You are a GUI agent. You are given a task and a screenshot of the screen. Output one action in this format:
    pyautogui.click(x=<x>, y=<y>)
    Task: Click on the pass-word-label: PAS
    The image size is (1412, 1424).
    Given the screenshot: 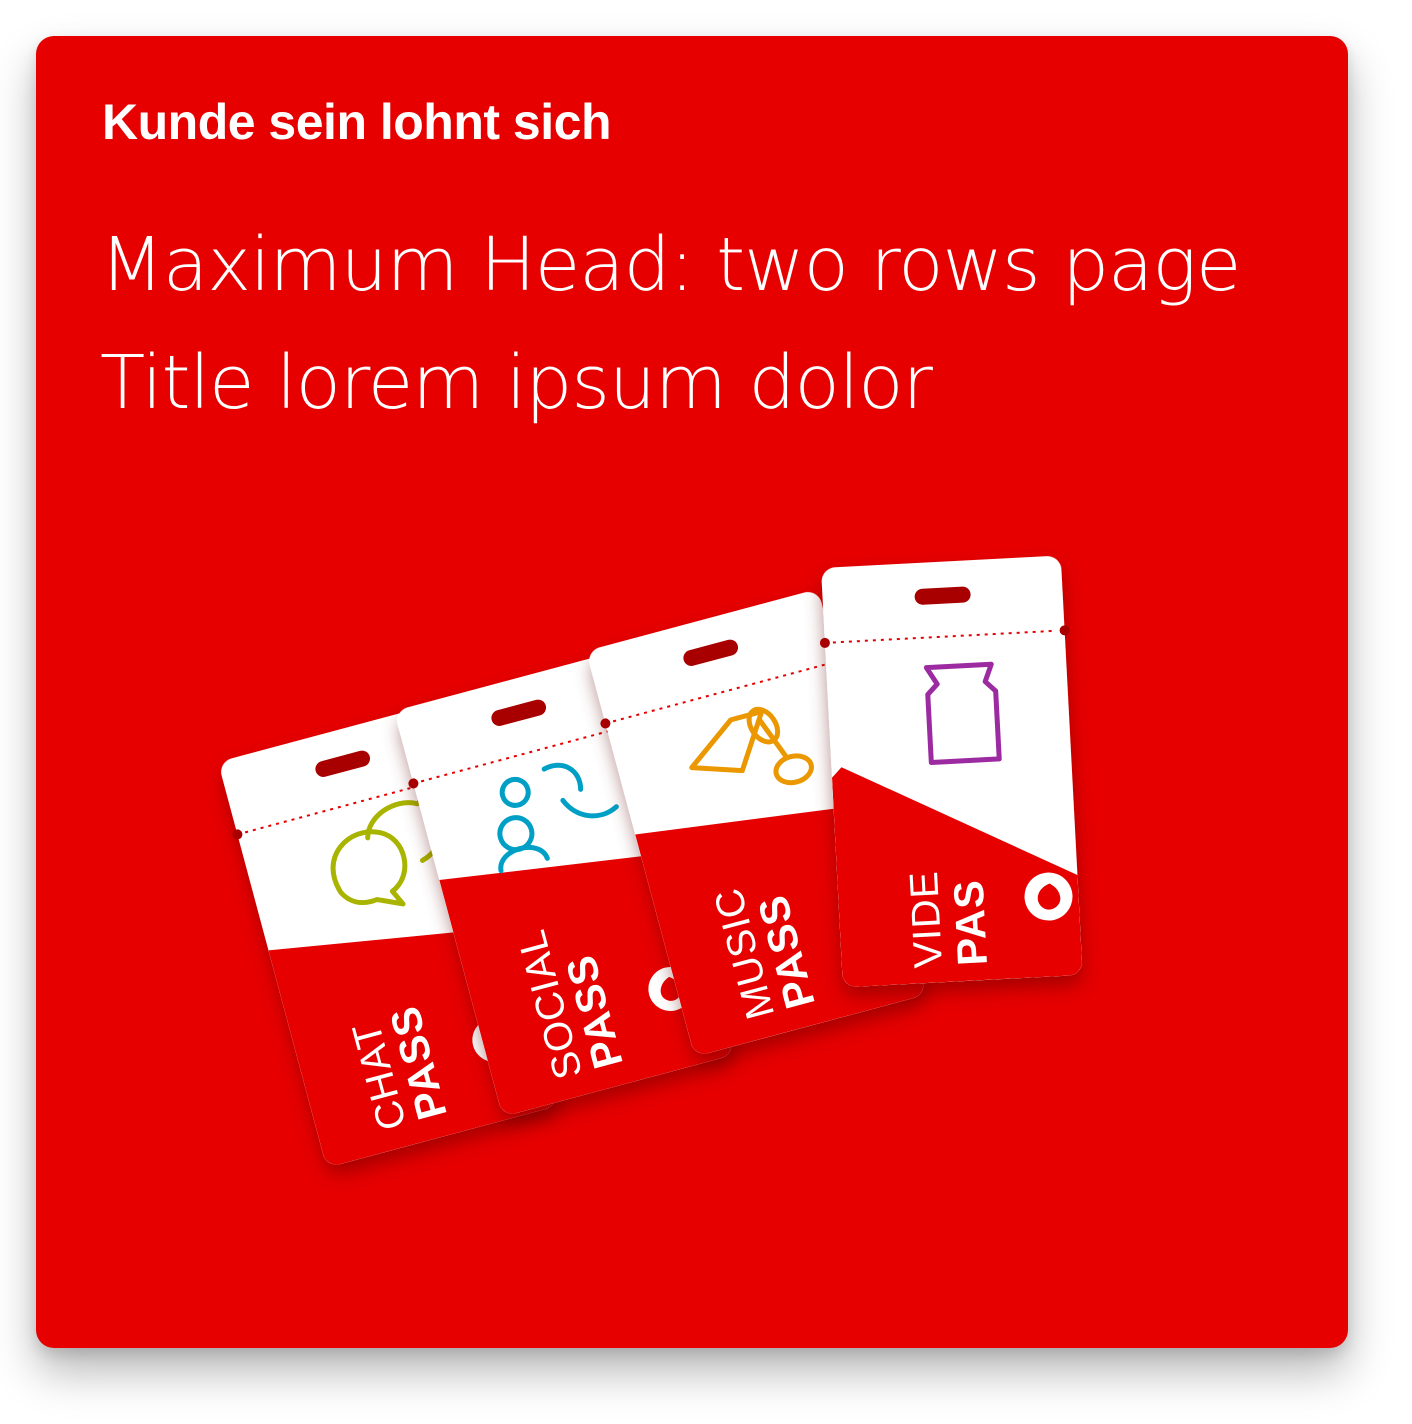 What is the action you would take?
    pyautogui.click(x=970, y=922)
    